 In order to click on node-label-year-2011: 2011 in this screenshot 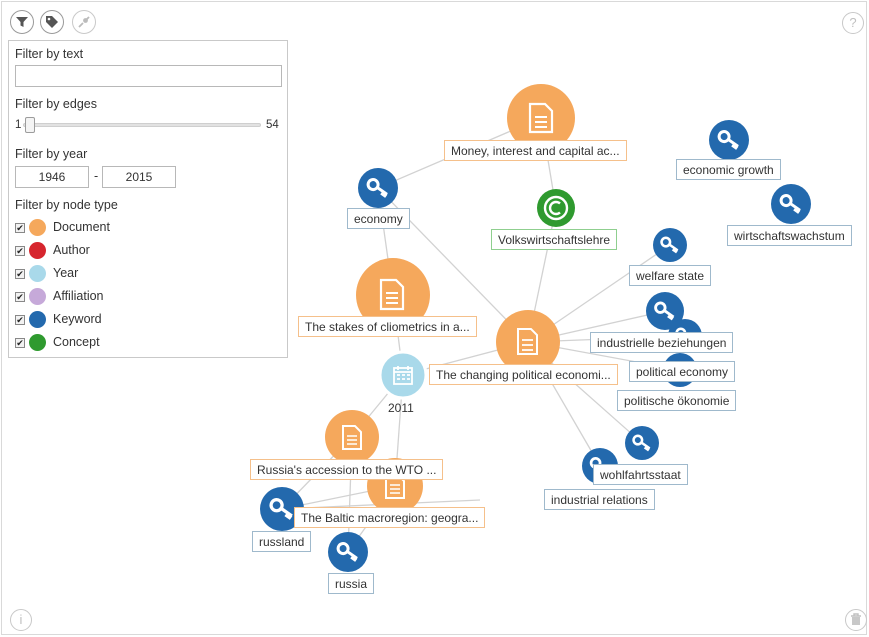, I will do `click(401, 408)`.